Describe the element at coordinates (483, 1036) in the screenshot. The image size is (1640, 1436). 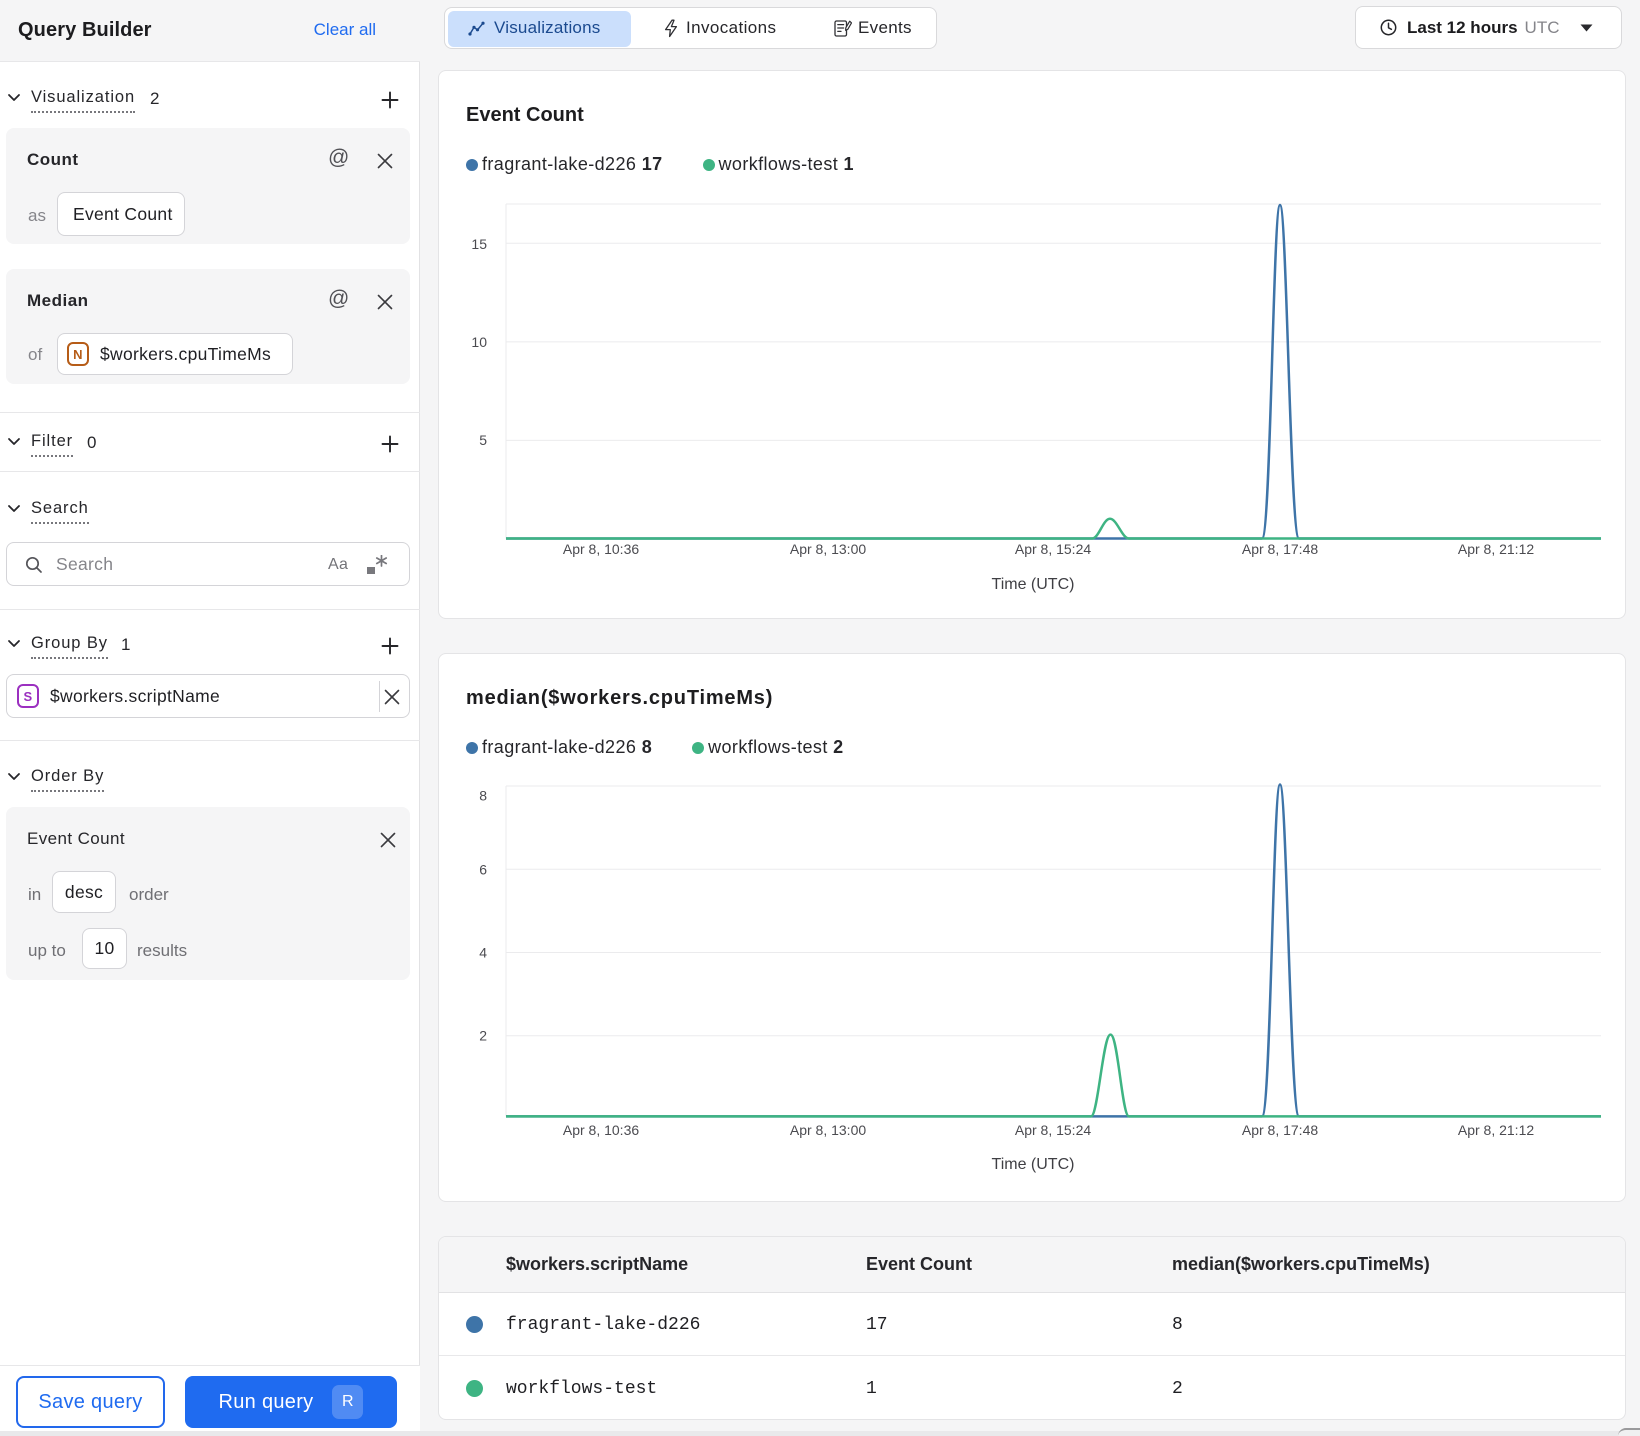
I see `svg-text: 2` at that location.